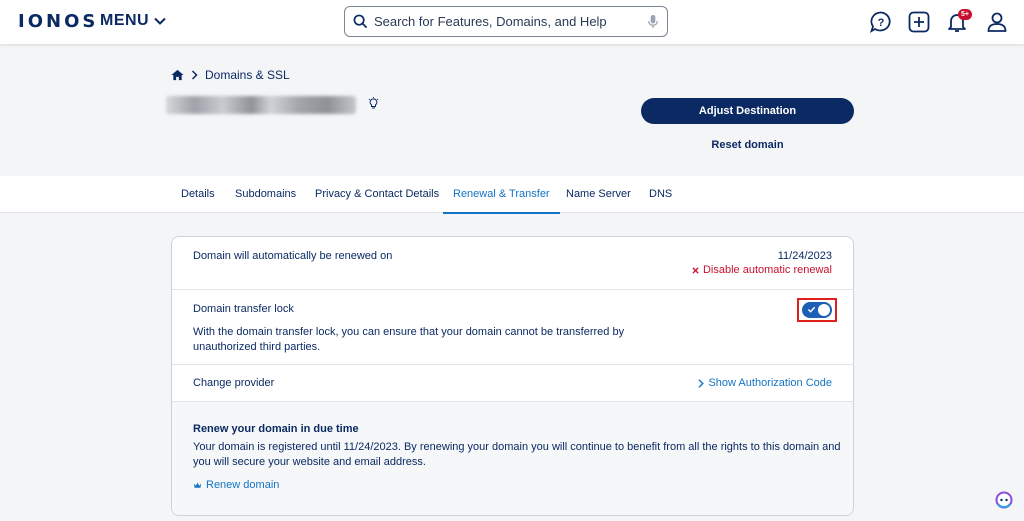 This screenshot has width=1024, height=521. What do you see at coordinates (373, 103) in the screenshot?
I see `bulb-icon` at bounding box center [373, 103].